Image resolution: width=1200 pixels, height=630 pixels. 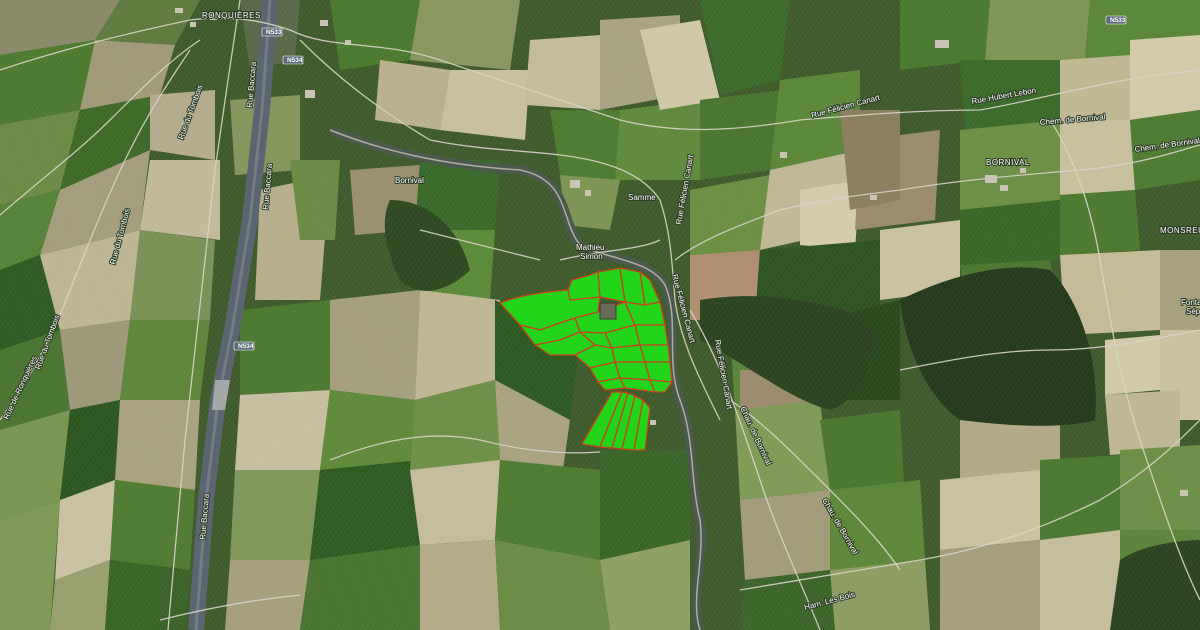 I want to click on place-label-samme: Samme, so click(x=642, y=197).